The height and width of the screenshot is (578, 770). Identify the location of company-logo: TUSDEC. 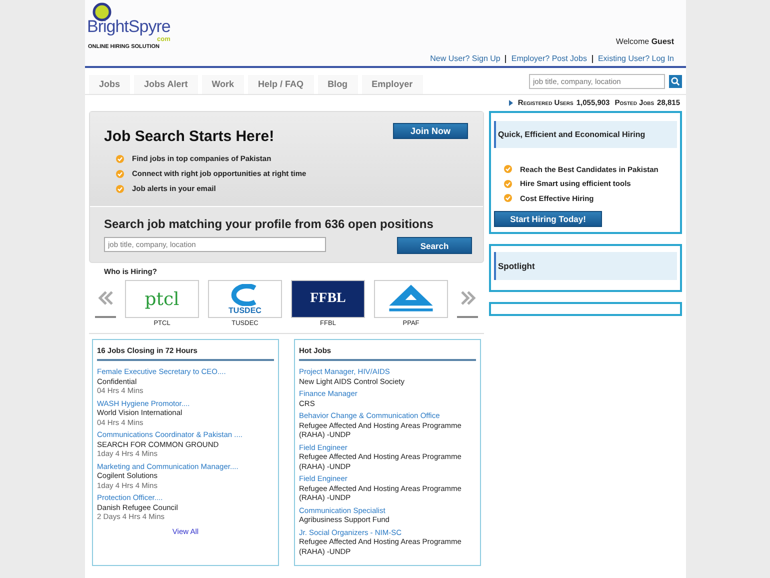
(245, 299).